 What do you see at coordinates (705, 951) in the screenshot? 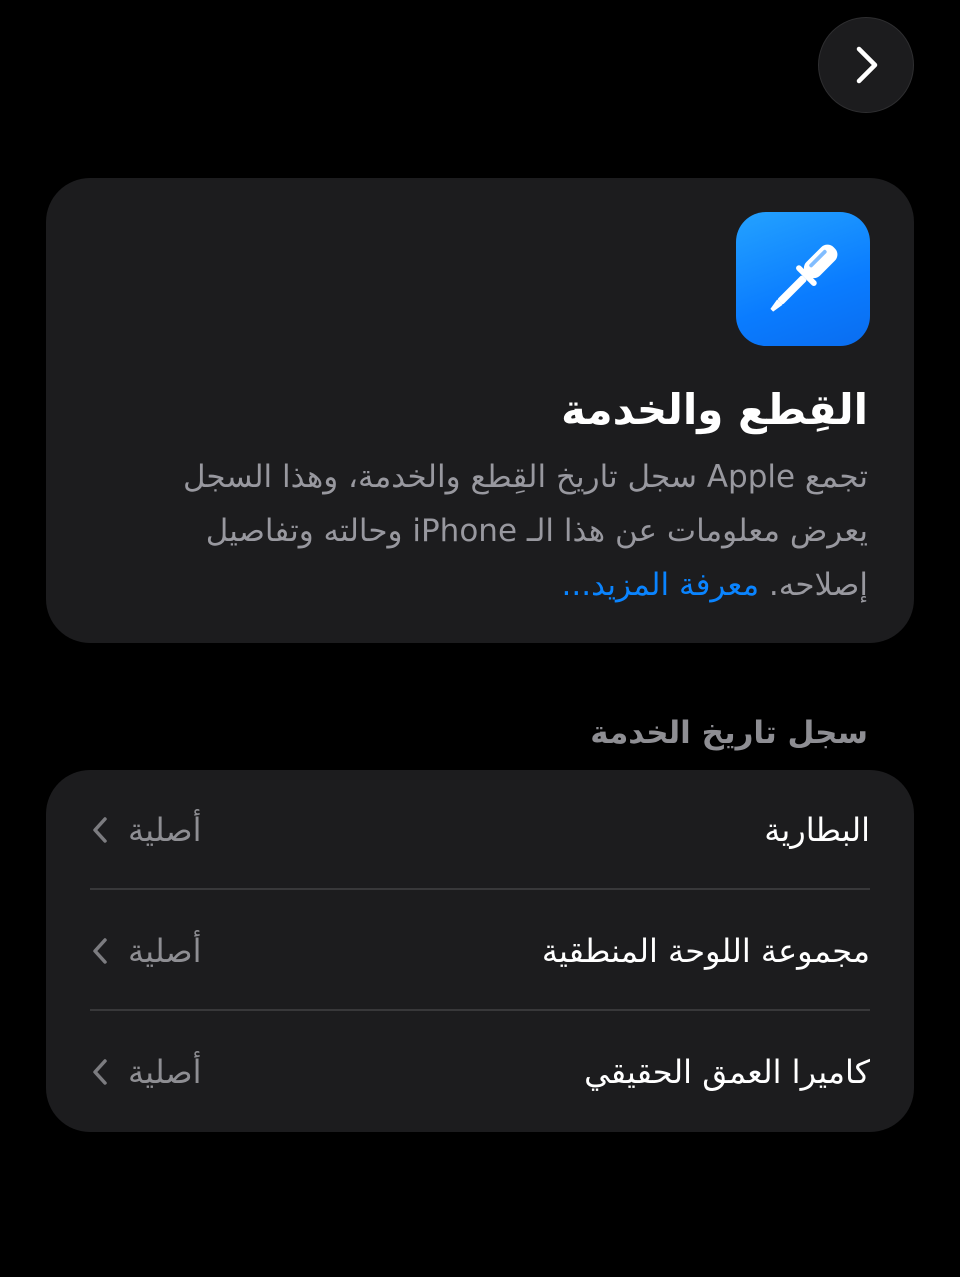
I see `list-item-label: مجموعة اللوحة المنطقية` at bounding box center [705, 951].